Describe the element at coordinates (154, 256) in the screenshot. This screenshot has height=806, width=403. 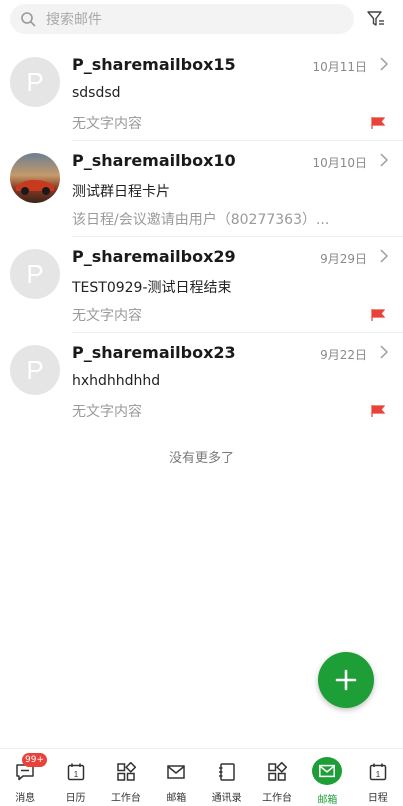
I see `mail-sender: P_sharemailbox29` at that location.